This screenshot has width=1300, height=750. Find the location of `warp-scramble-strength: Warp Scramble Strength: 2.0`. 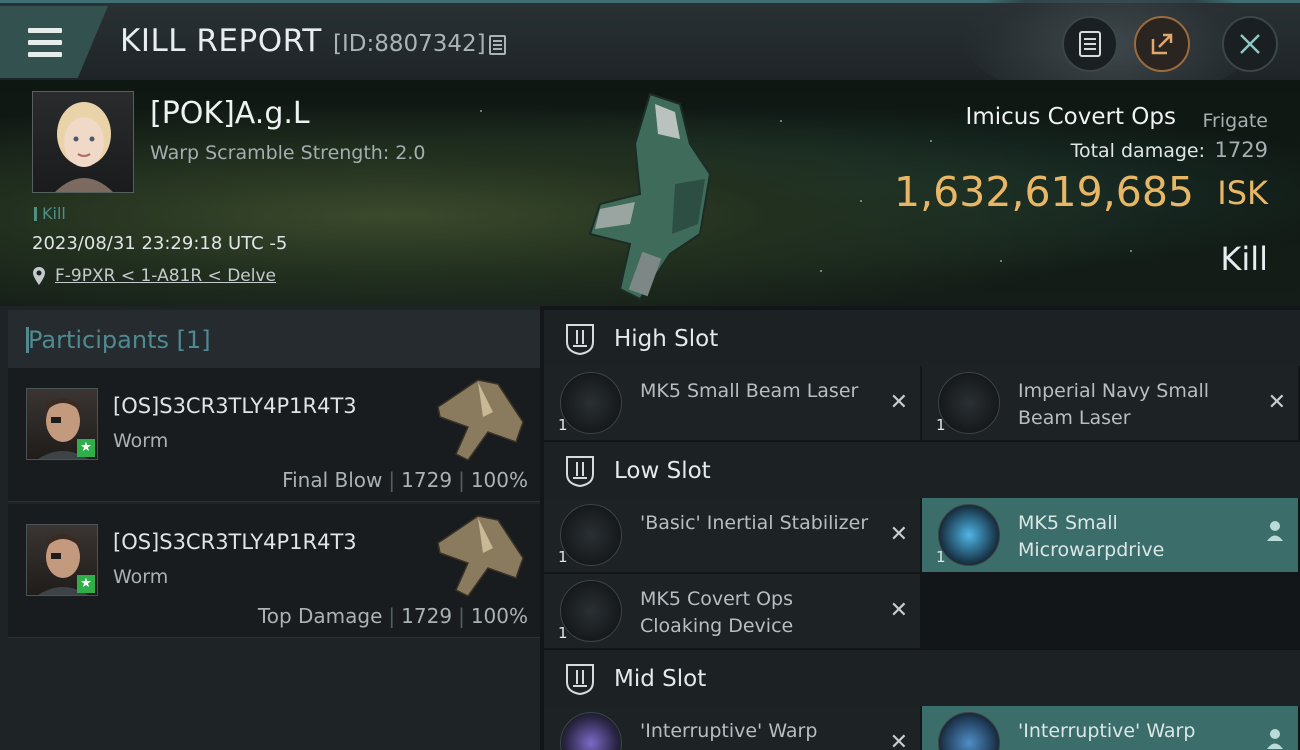

warp-scramble-strength: Warp Scramble Strength: 2.0 is located at coordinates (288, 153).